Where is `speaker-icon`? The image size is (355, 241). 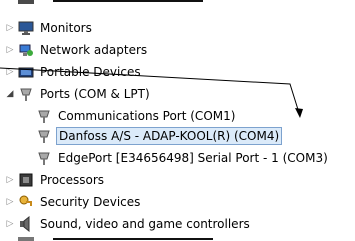 speaker-icon is located at coordinates (26, 224).